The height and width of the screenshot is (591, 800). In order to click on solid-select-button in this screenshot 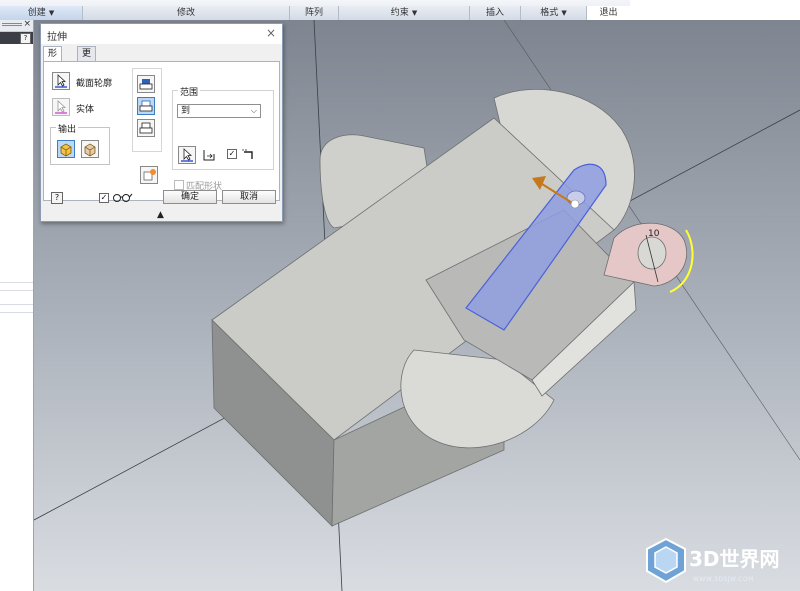, I will do `click(61, 107)`.